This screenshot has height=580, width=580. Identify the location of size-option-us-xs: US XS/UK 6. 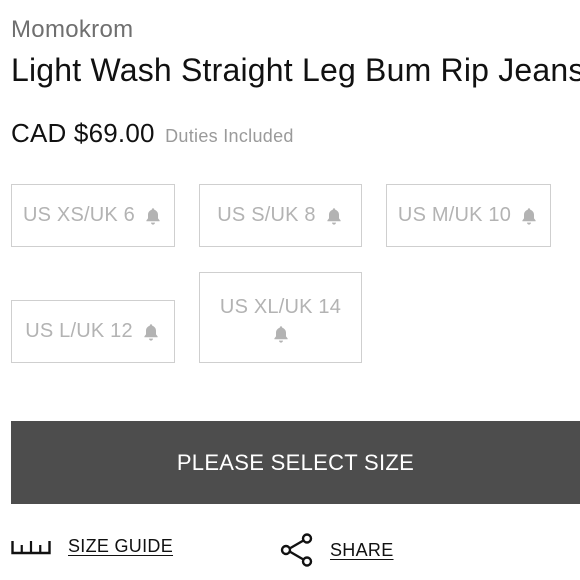
(93, 215).